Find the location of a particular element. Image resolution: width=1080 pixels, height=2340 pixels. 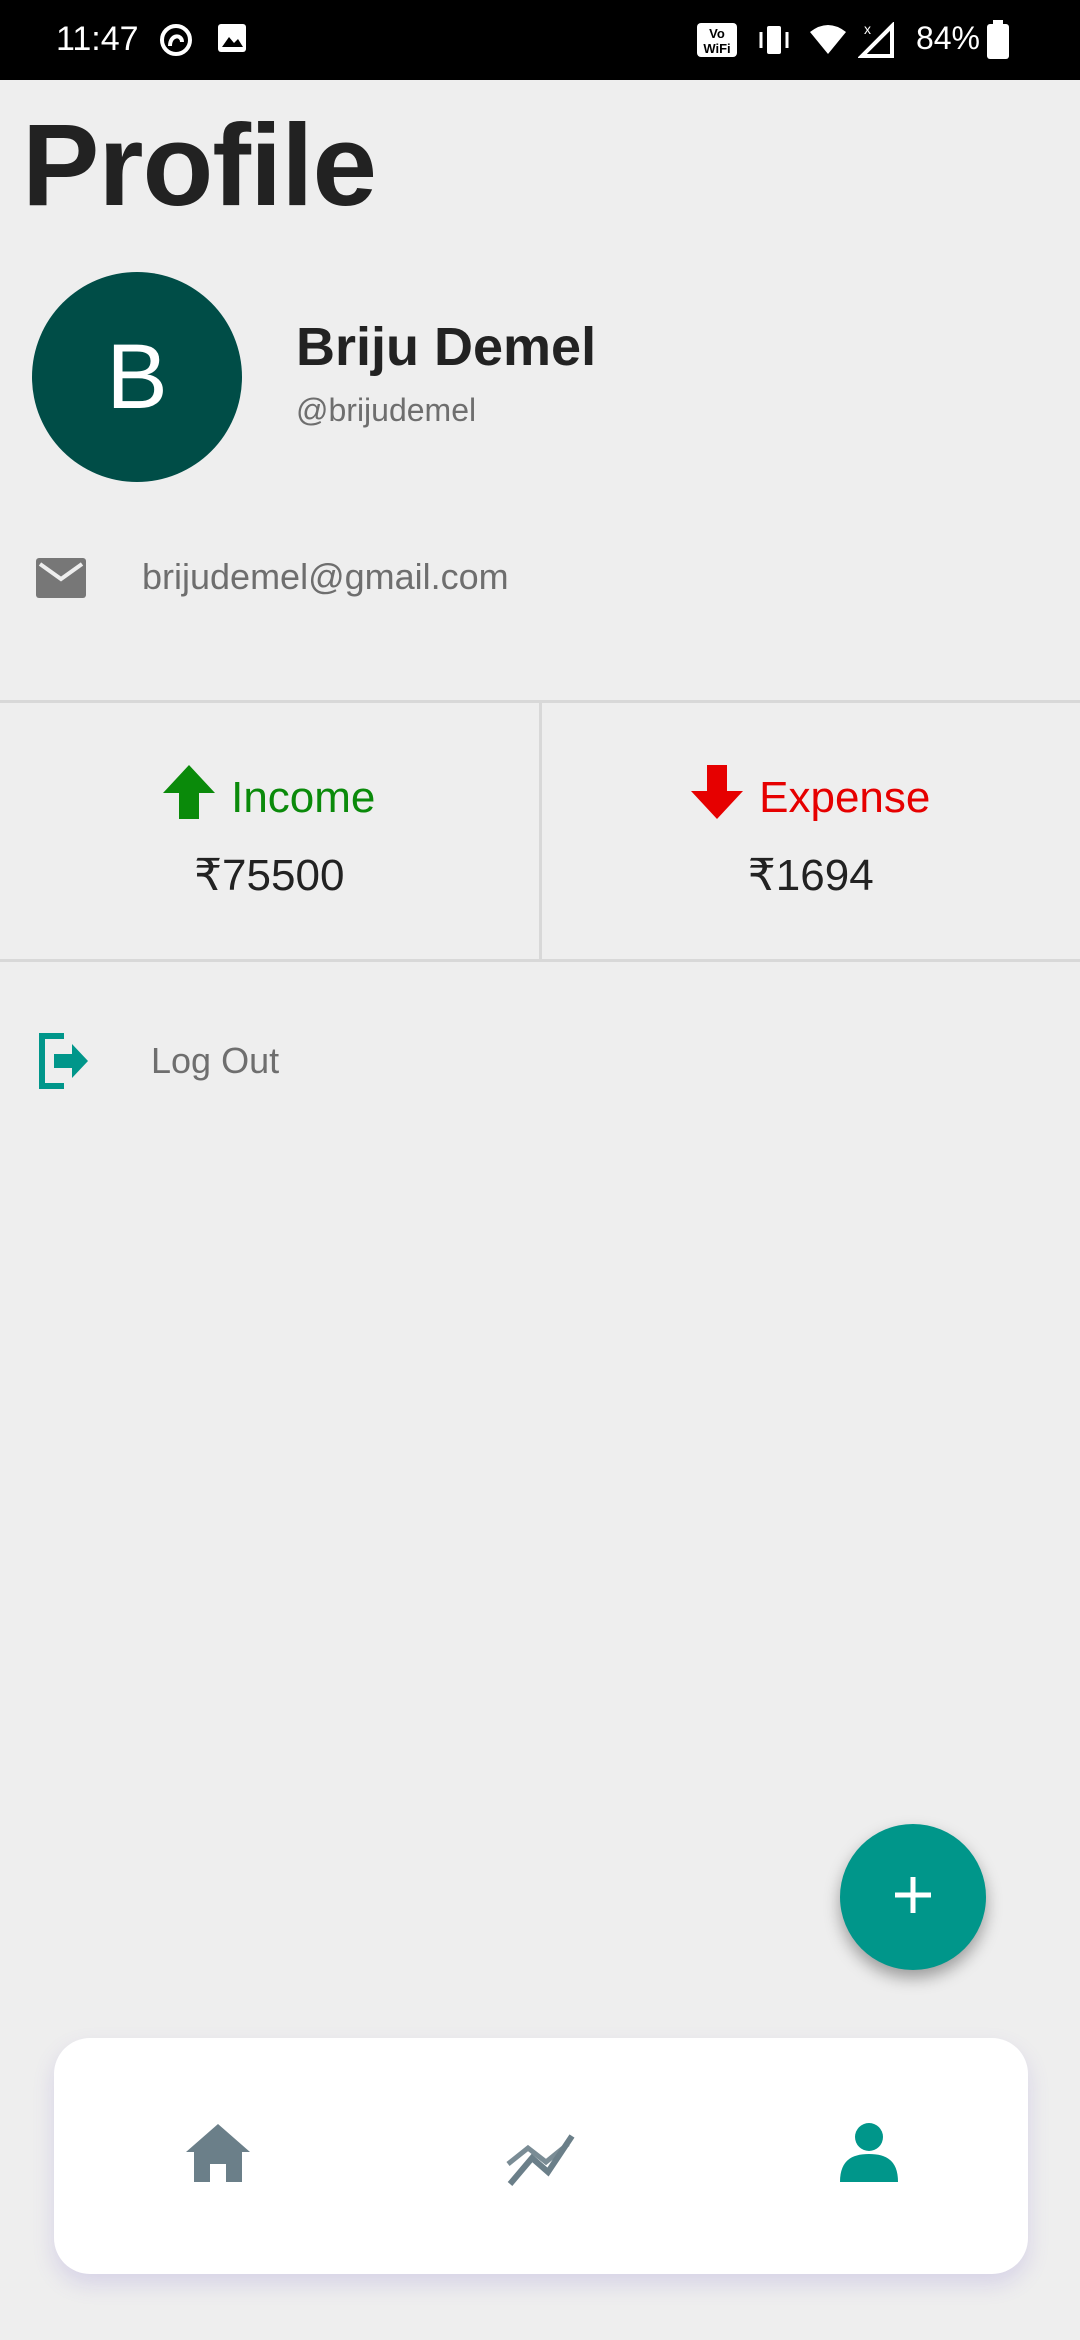

email-text: brijudemel@gmail.com is located at coordinates (325, 576).